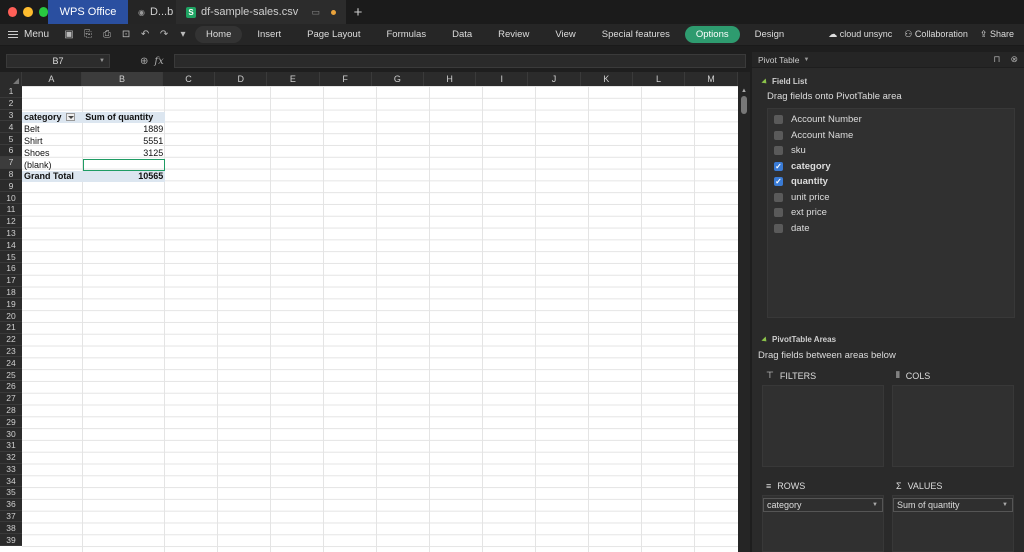 The width and height of the screenshot is (1024, 552). Describe the element at coordinates (69, 34) in the screenshot. I see `save-icon: ▣` at that location.